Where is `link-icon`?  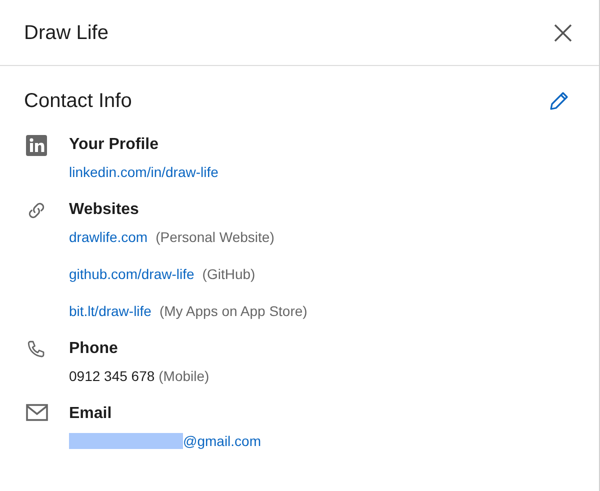
link-icon is located at coordinates (36, 210).